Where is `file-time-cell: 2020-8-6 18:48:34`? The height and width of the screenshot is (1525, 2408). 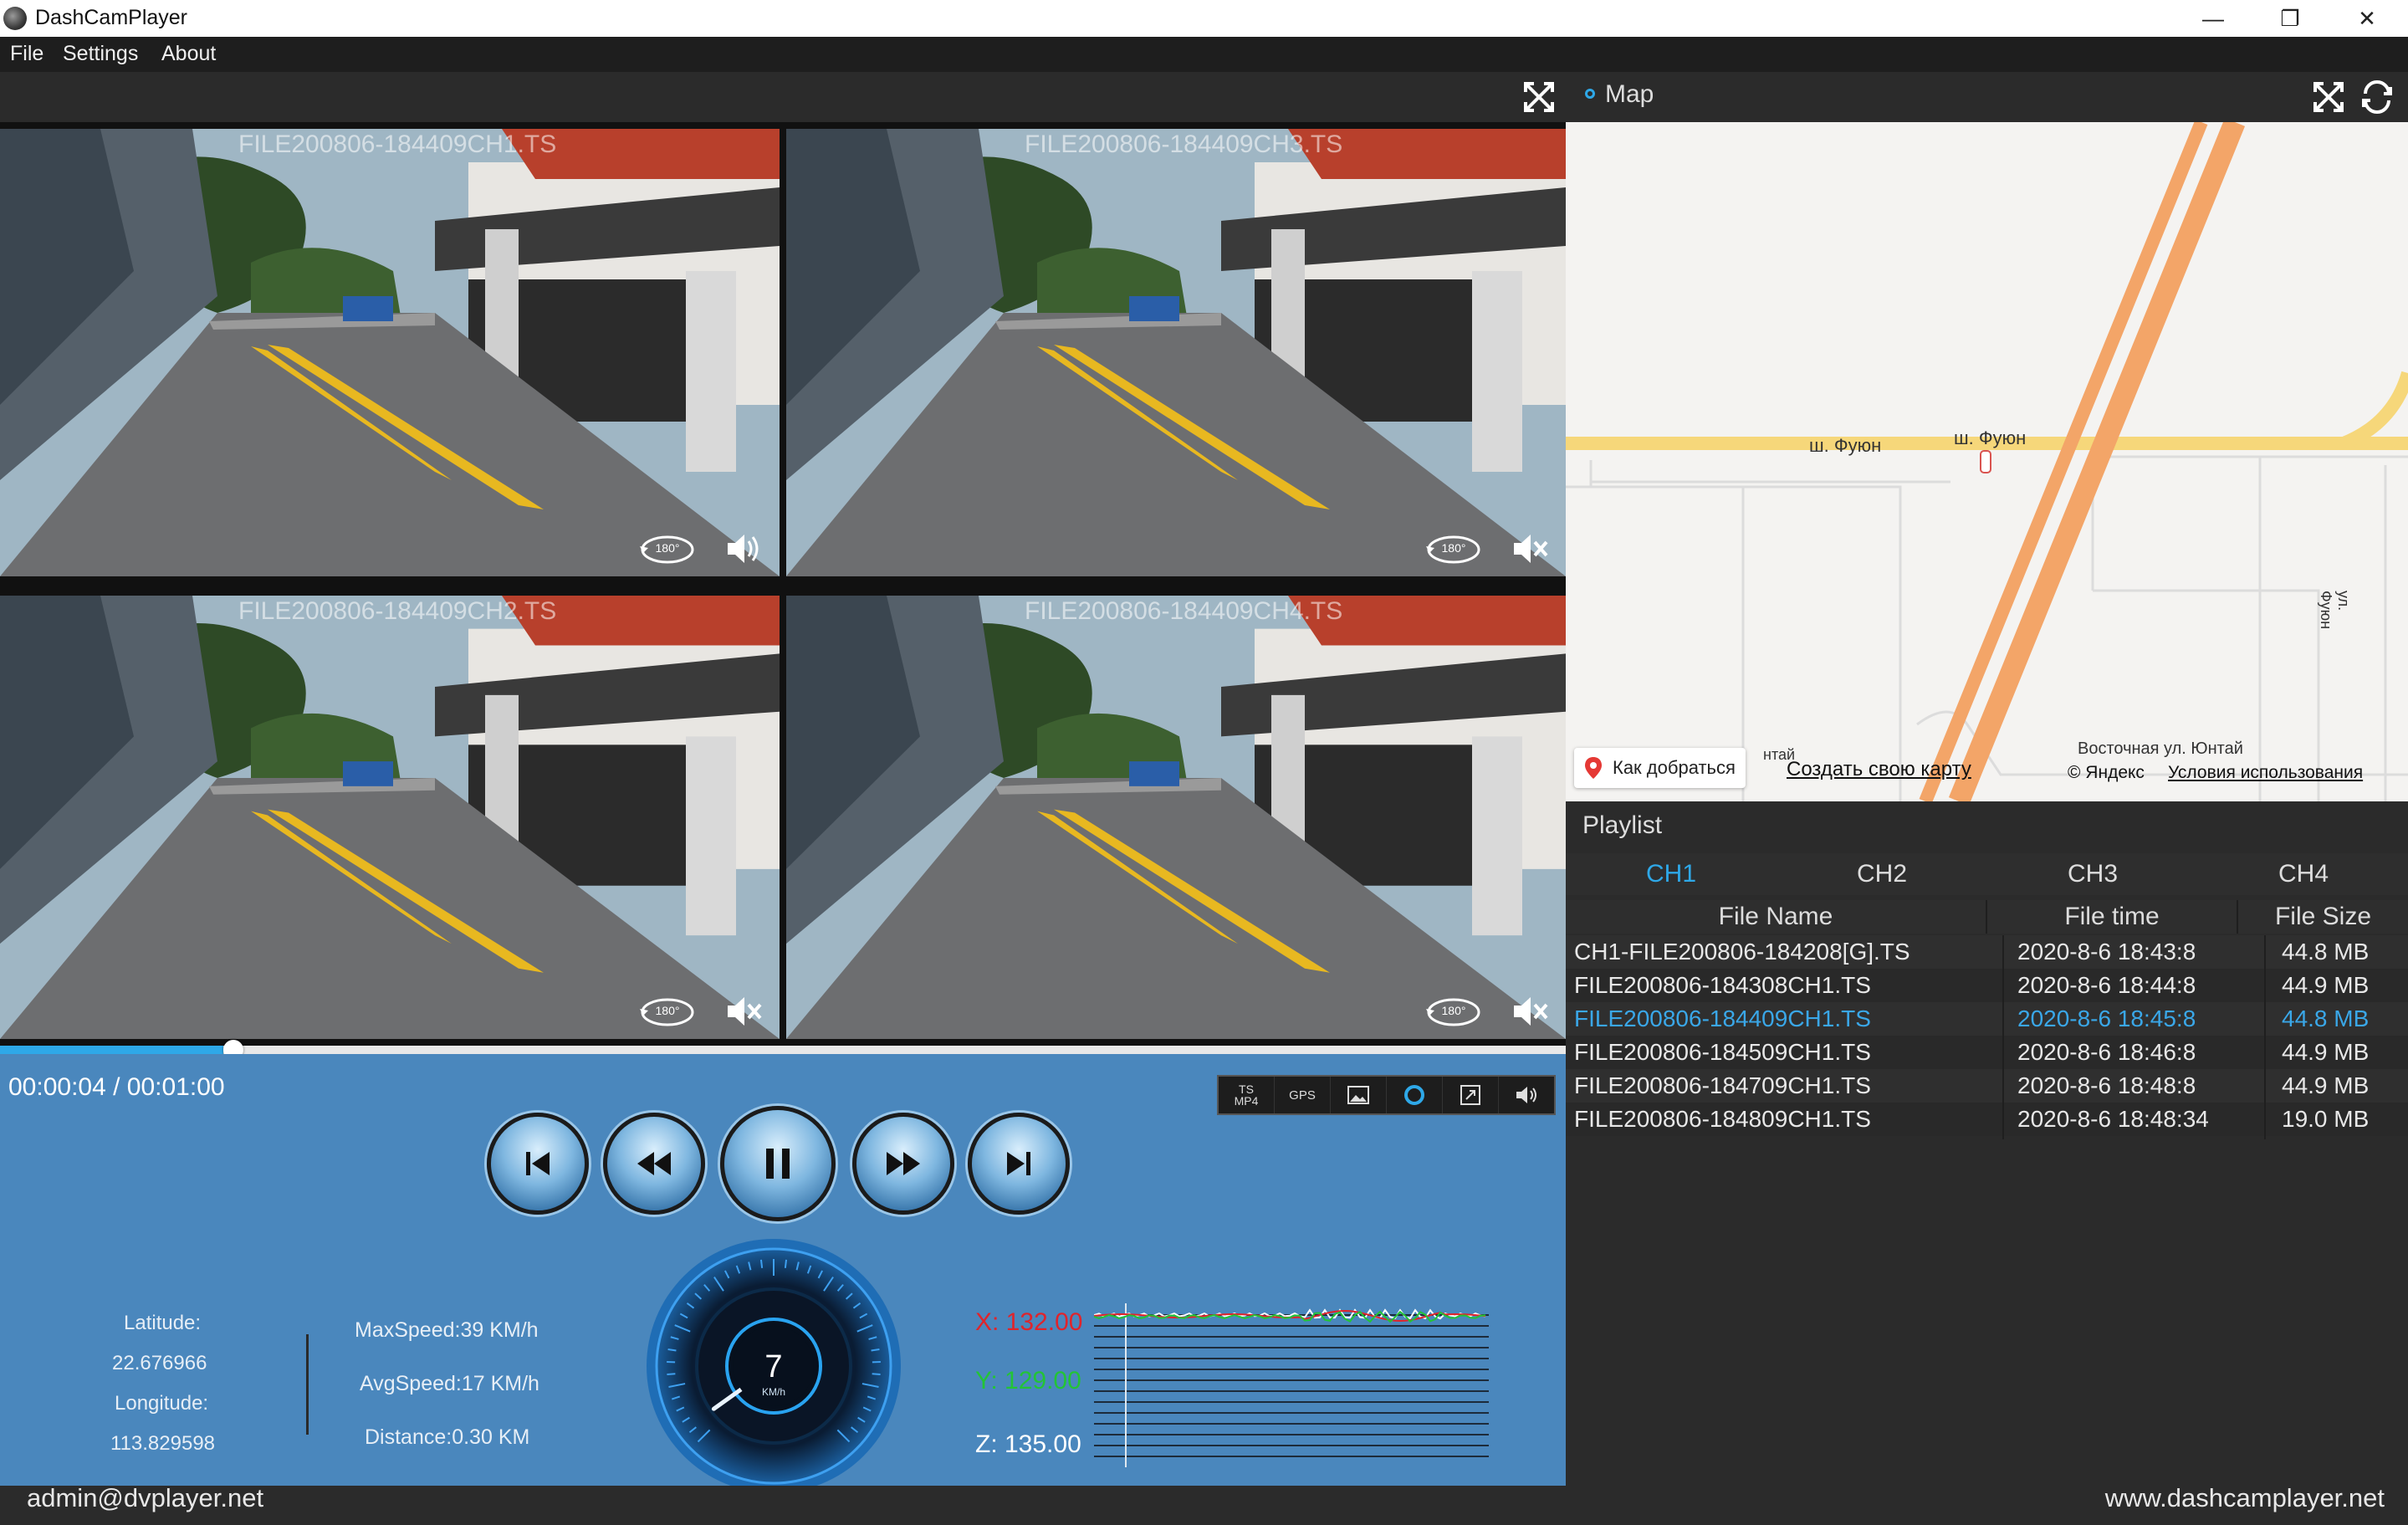 file-time-cell: 2020-8-6 18:48:34 is located at coordinates (2113, 1119).